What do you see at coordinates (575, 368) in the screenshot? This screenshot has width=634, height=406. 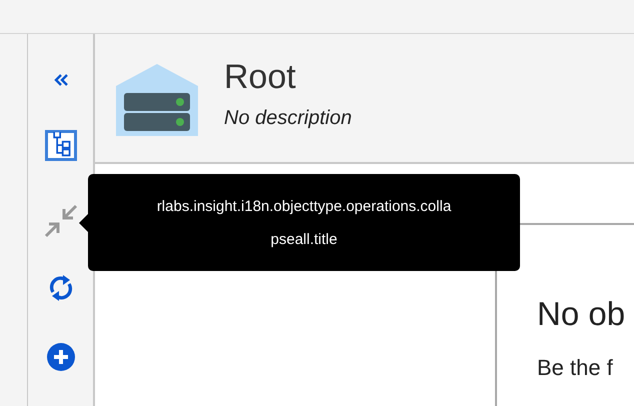 I see `empty-state-message: Be the f` at bounding box center [575, 368].